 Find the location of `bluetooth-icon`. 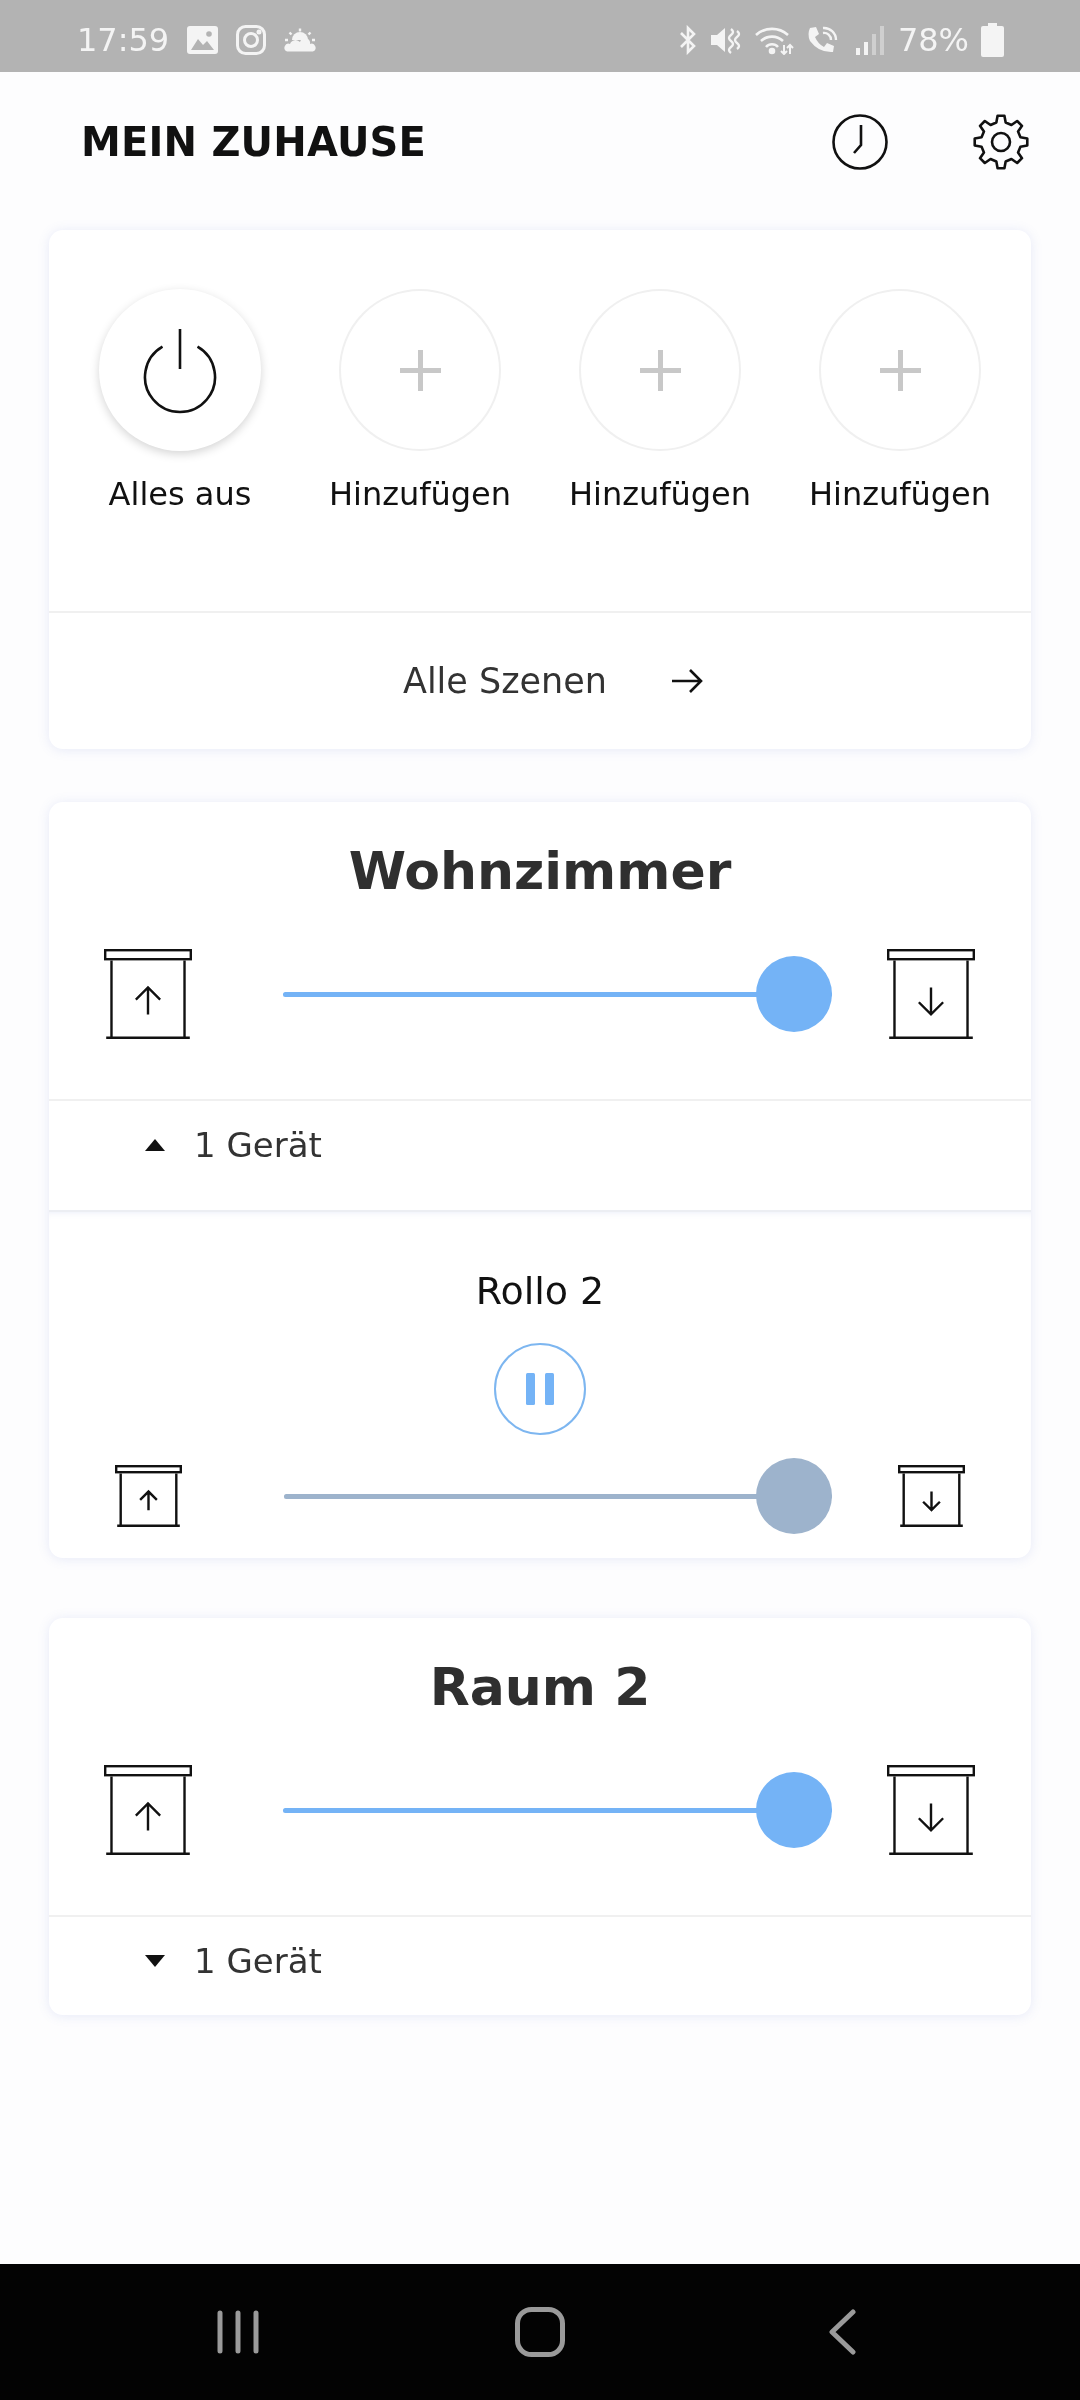

bluetooth-icon is located at coordinates (687, 40).